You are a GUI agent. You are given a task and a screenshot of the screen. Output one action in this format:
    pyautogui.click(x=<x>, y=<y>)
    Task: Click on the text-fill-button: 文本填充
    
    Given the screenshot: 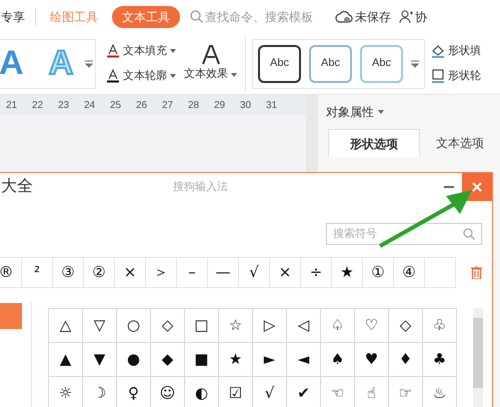 What is the action you would take?
    pyautogui.click(x=141, y=51)
    